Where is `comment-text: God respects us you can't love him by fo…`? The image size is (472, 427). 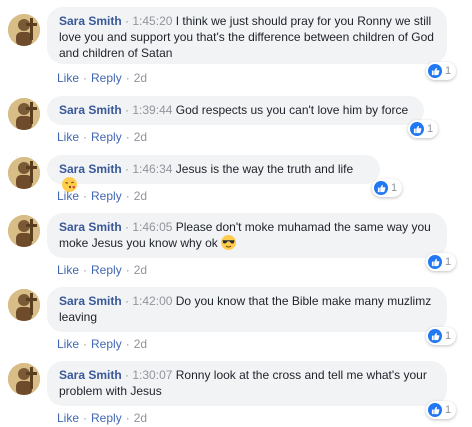
comment-text: God respects us you can't love him by fo… is located at coordinates (292, 110).